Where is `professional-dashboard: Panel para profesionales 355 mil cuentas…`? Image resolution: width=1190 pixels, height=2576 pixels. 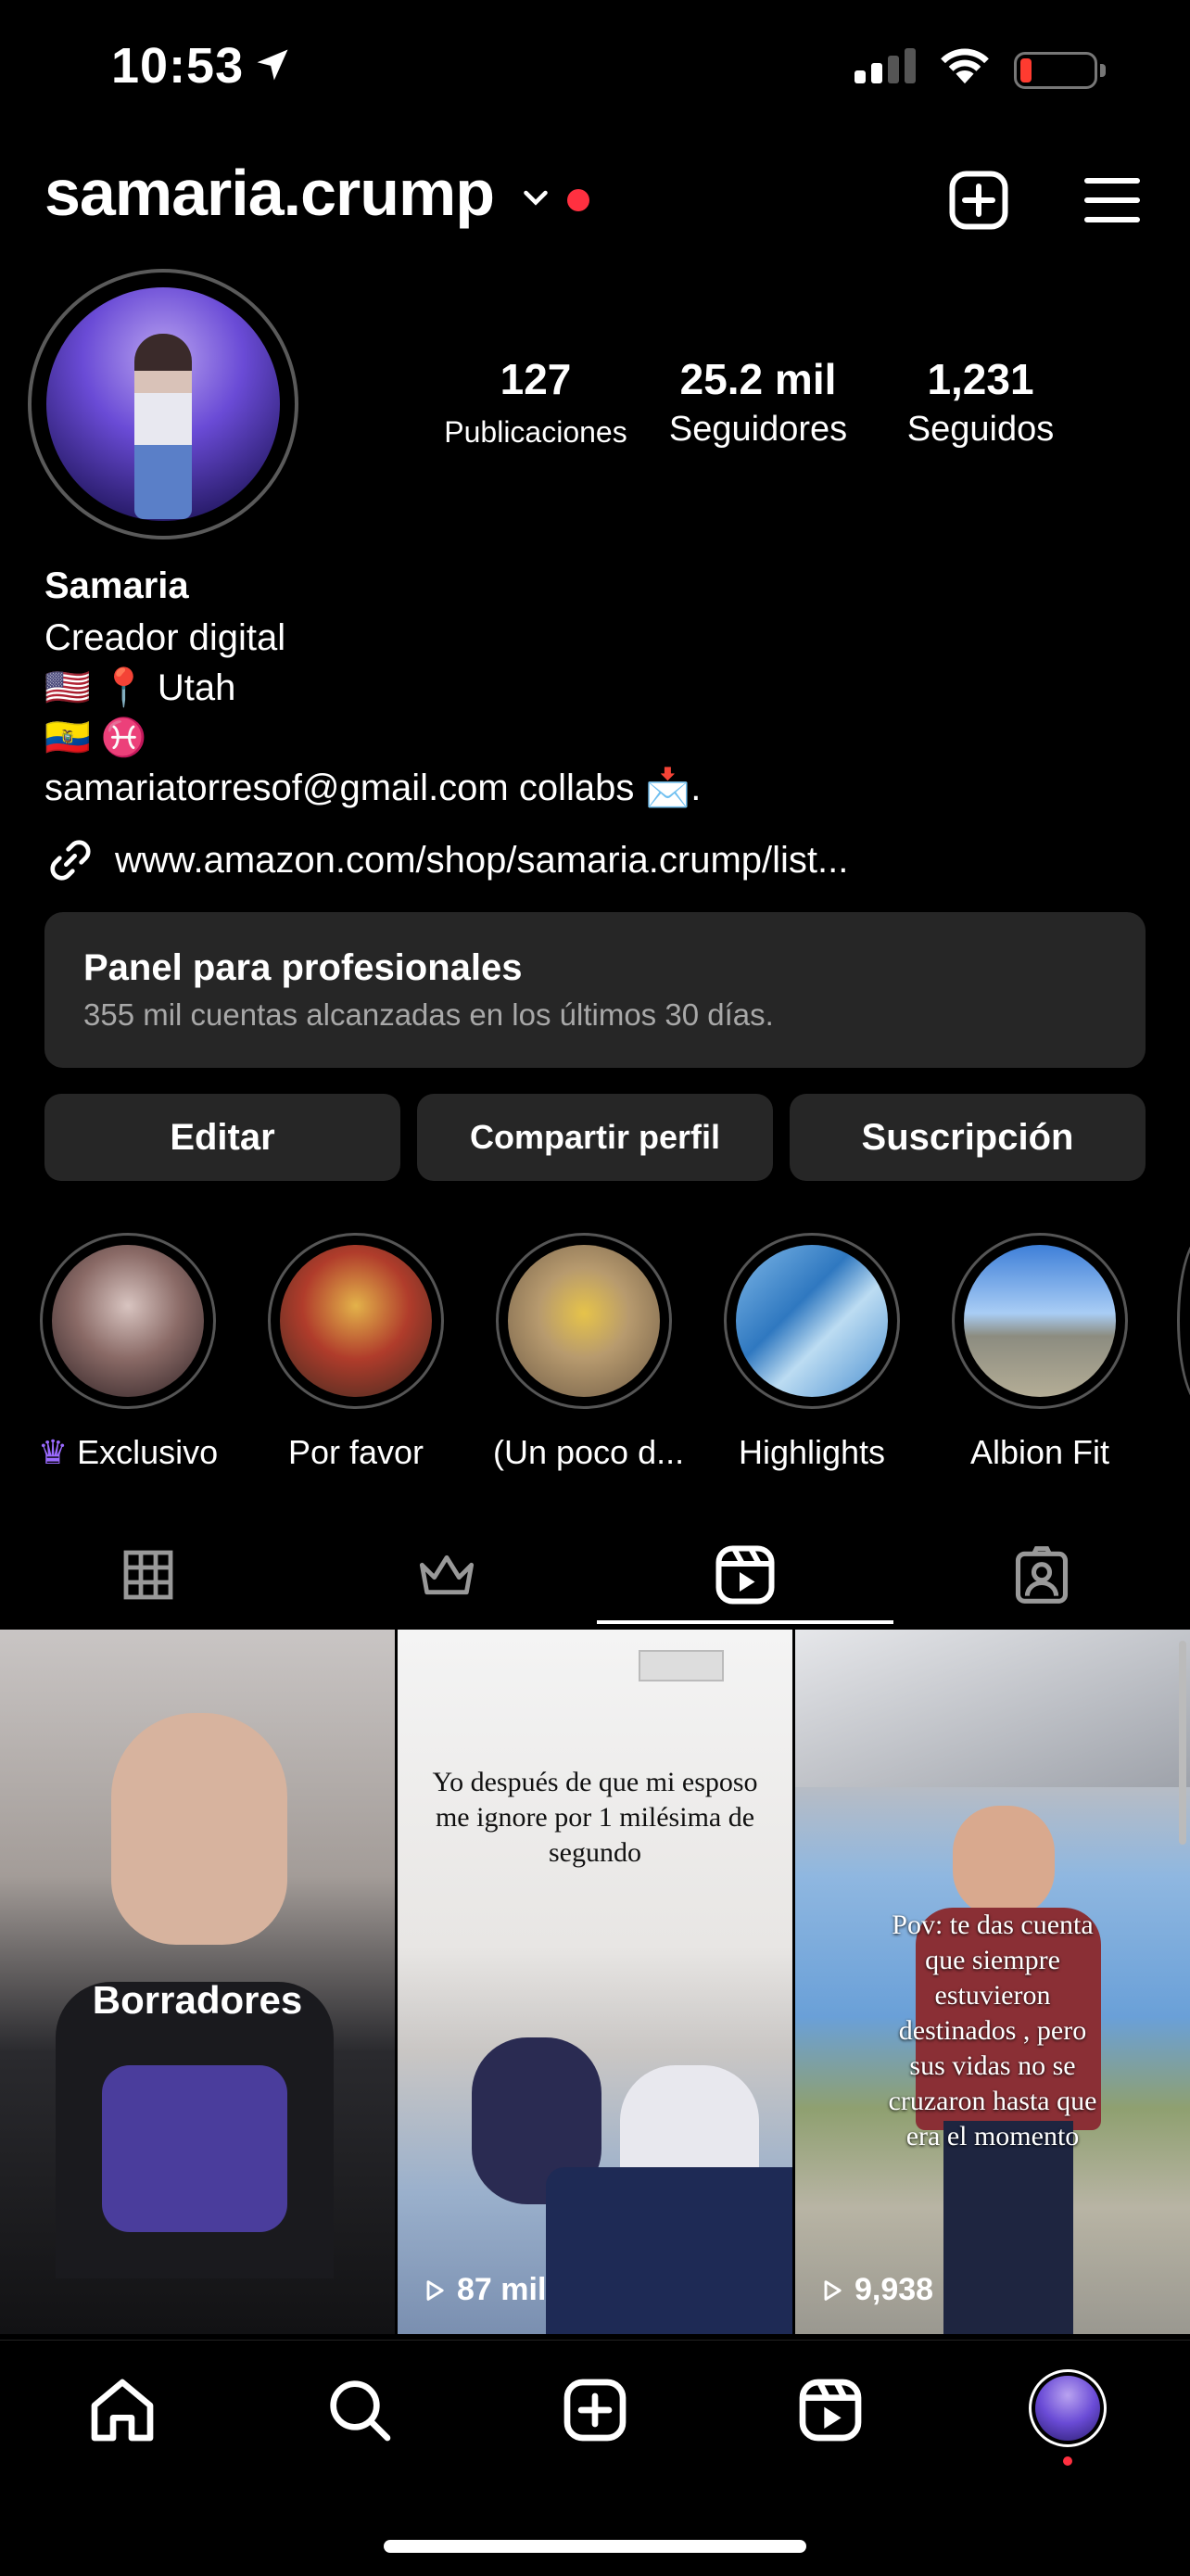
professional-dashboard: Panel para profesionales 355 mil cuentas… is located at coordinates (595, 990).